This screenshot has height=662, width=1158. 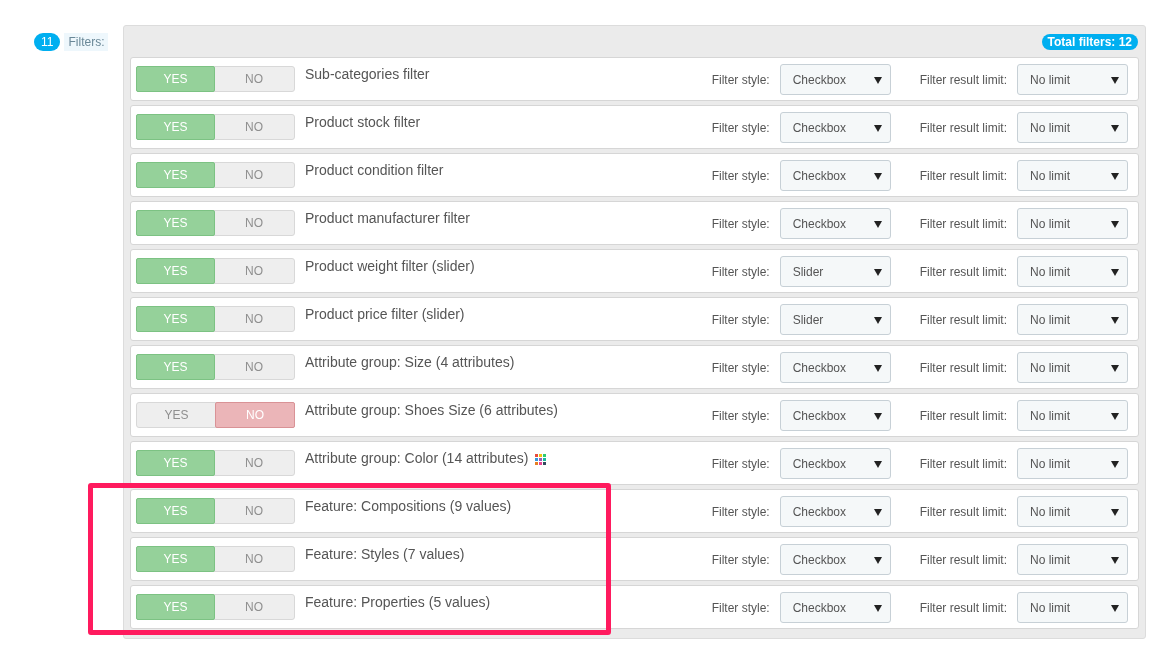 What do you see at coordinates (385, 554) in the screenshot?
I see `filter-title: Feature: Styles (7 values)` at bounding box center [385, 554].